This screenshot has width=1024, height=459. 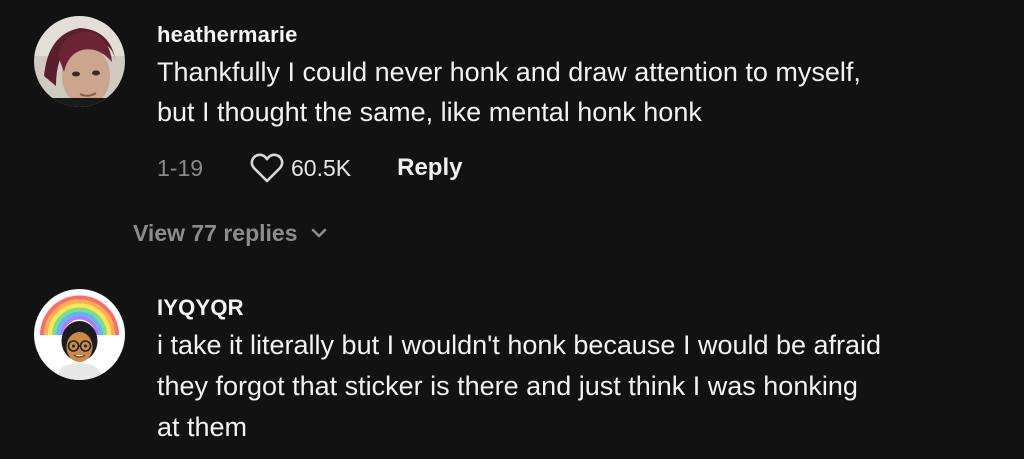 I want to click on like-count: 60.5K, so click(x=321, y=167).